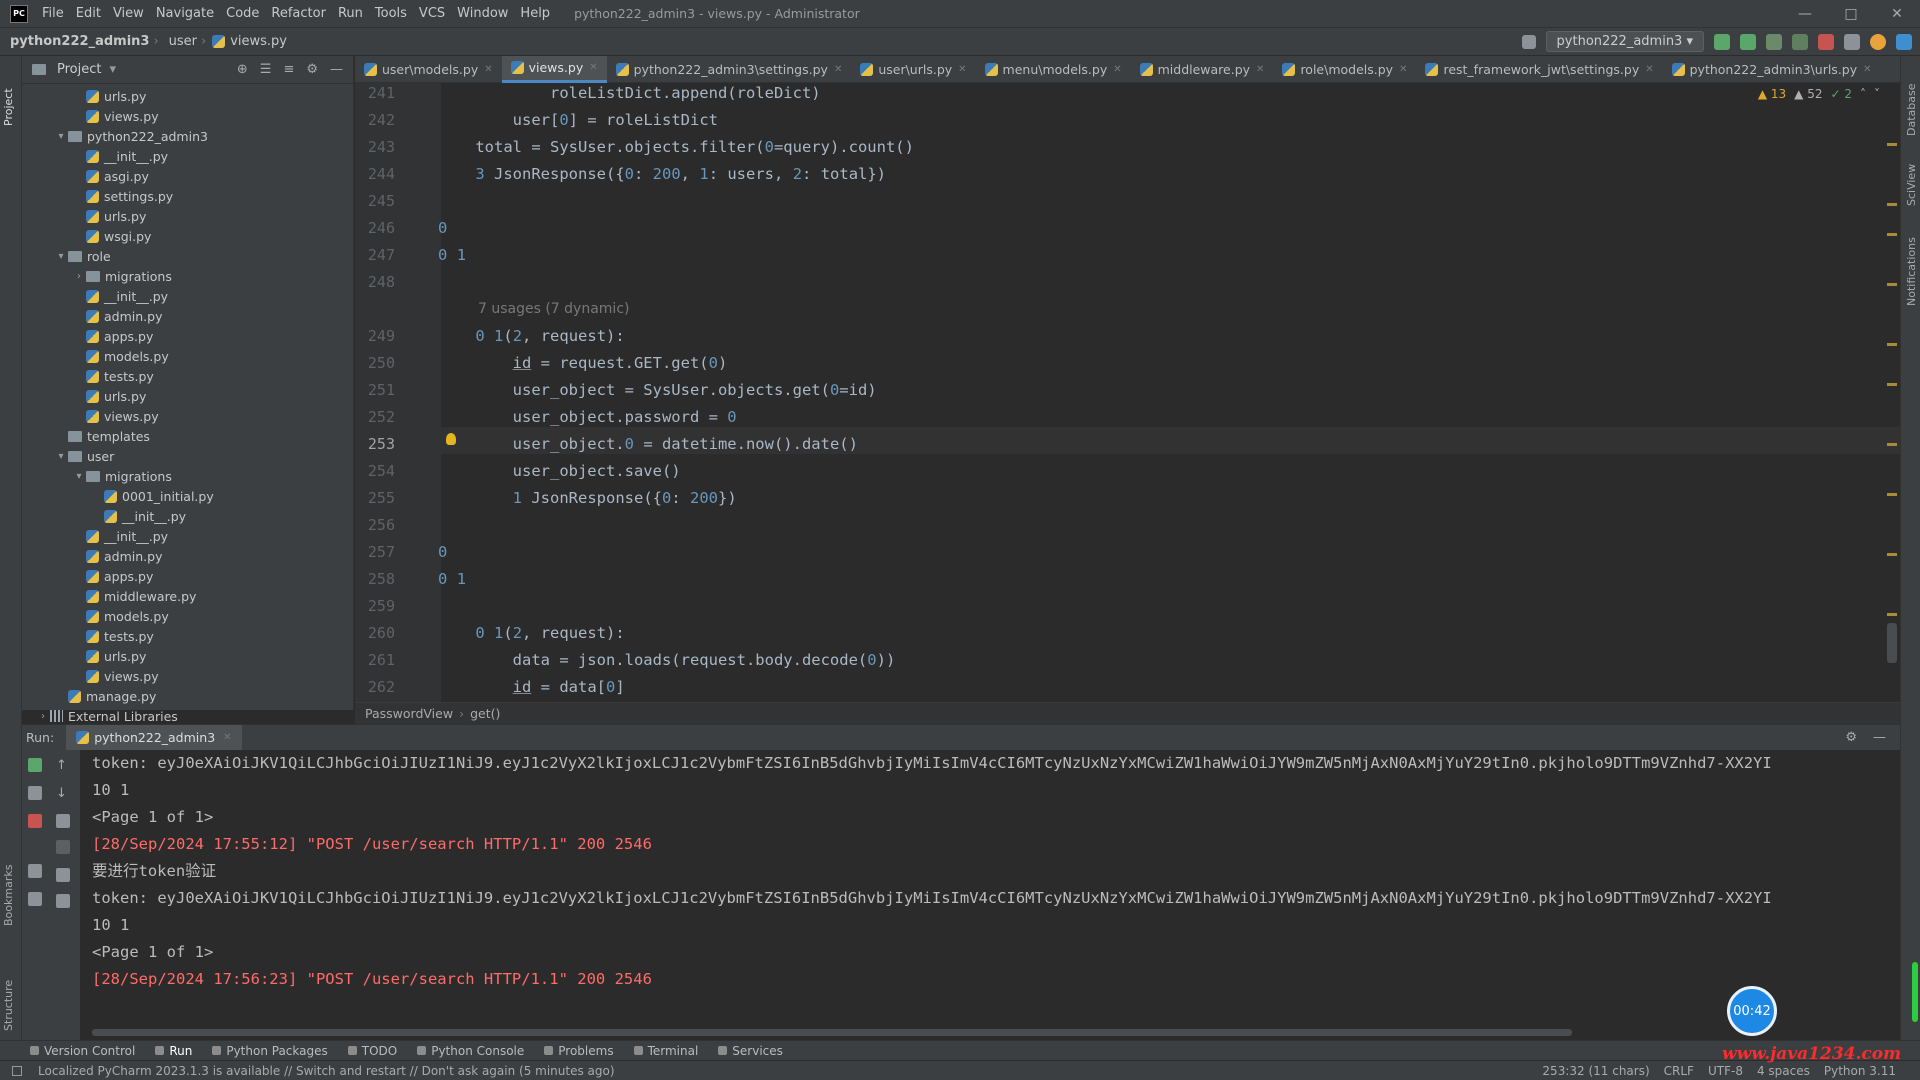 This screenshot has width=1920, height=1080. Describe the element at coordinates (1904, 41) in the screenshot. I see `jetbrains-logo-icon` at that location.